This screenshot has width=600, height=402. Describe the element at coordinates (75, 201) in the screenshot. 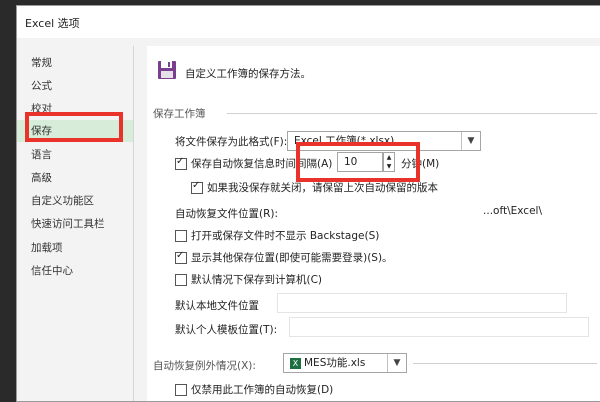

I see `sidebar-item-customize-ribbon: 自定义功能区` at that location.